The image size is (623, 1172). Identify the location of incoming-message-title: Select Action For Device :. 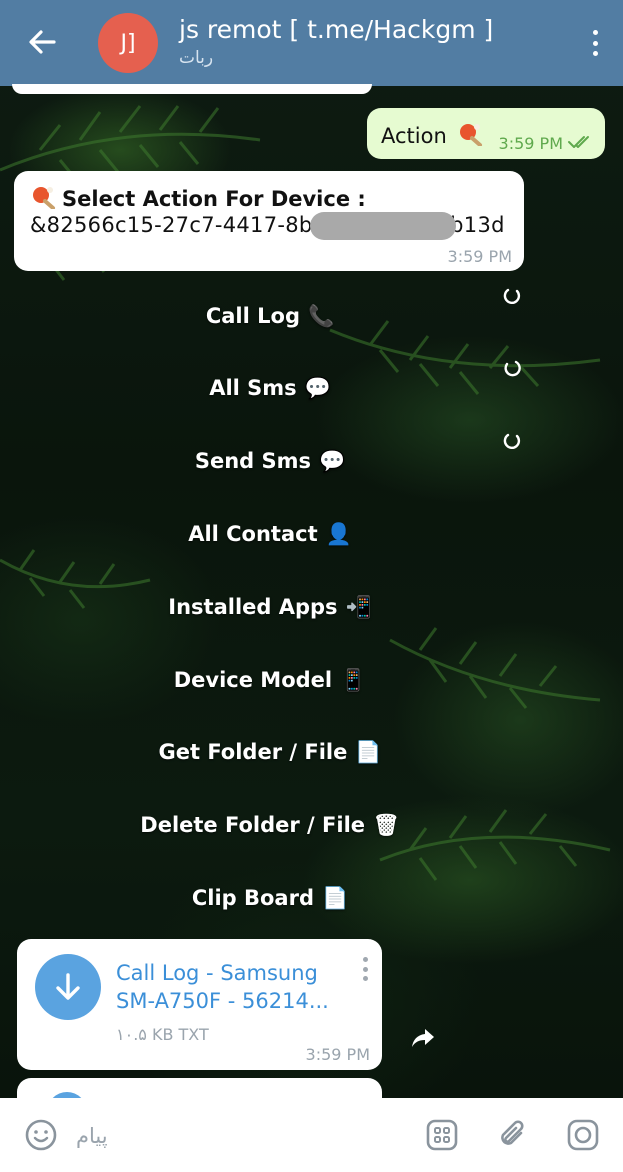
(198, 198).